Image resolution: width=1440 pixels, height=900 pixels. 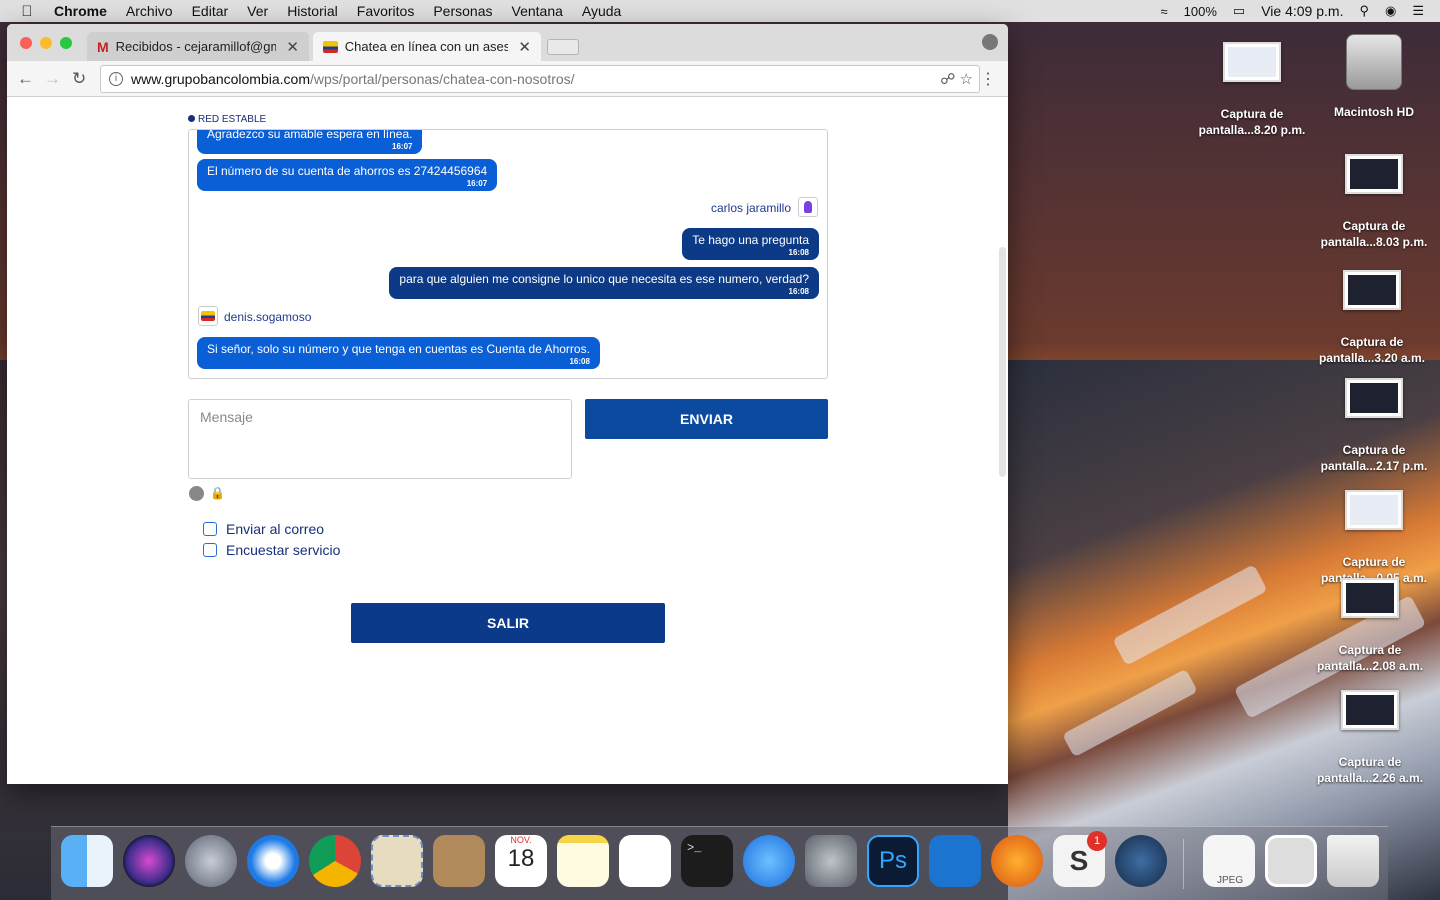 What do you see at coordinates (116, 79) in the screenshot?
I see `info-icon: i` at bounding box center [116, 79].